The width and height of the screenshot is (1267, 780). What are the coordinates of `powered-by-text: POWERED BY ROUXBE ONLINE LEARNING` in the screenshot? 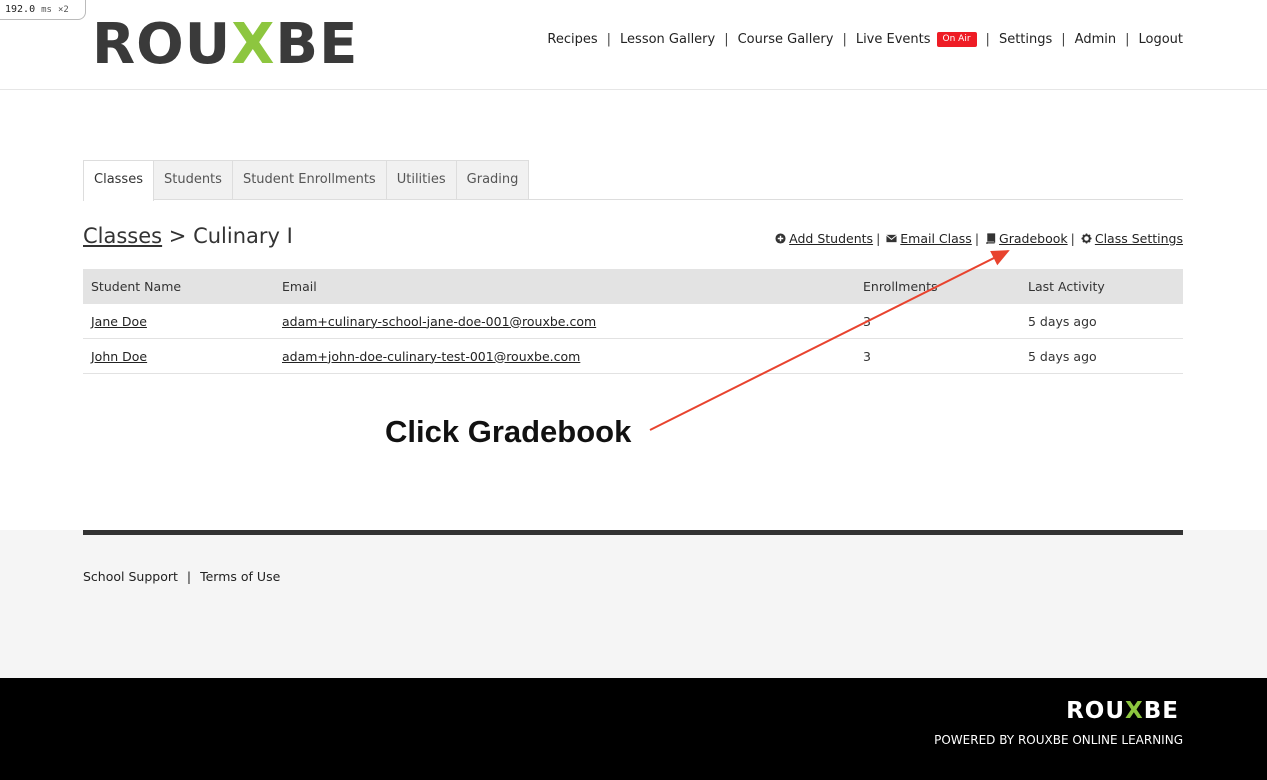 It's located at (1058, 740).